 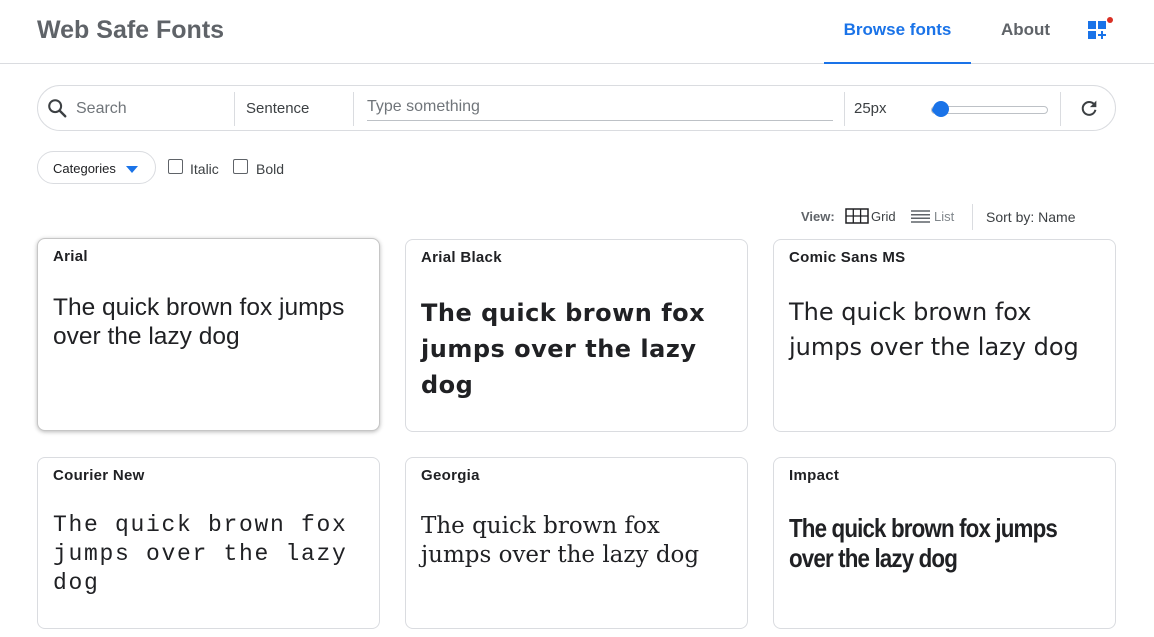 I want to click on list-view-label: List, so click(x=944, y=216).